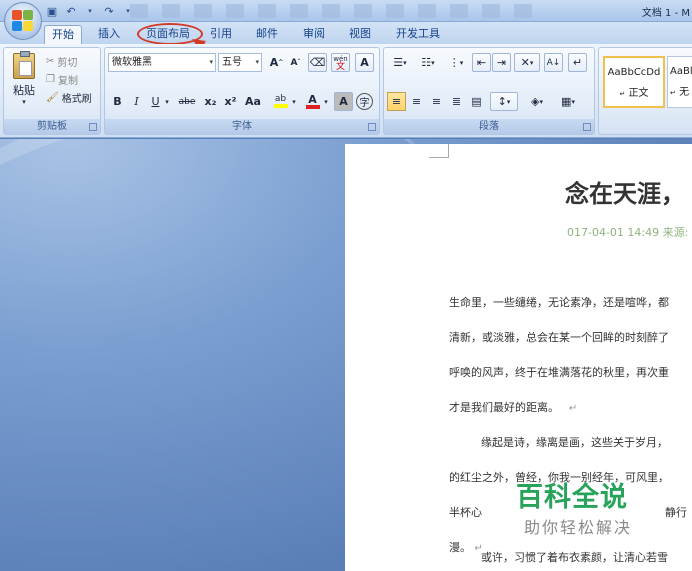  Describe the element at coordinates (372, 127) in the screenshot. I see `font-launcher-icon` at that location.